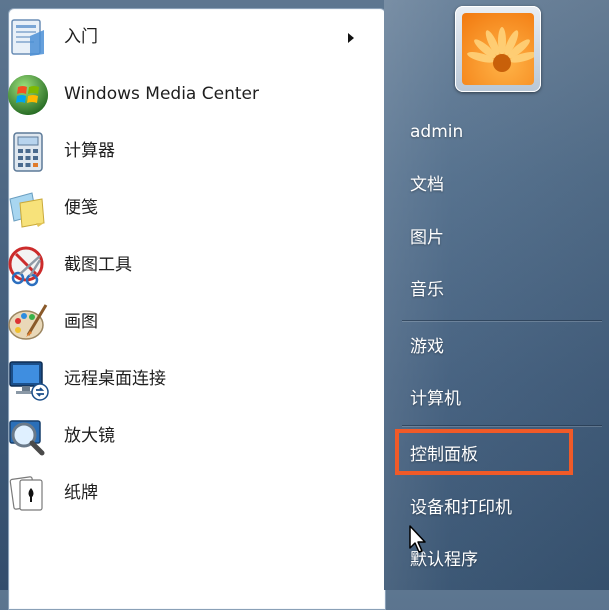  I want to click on program-label: 入门, so click(81, 37).